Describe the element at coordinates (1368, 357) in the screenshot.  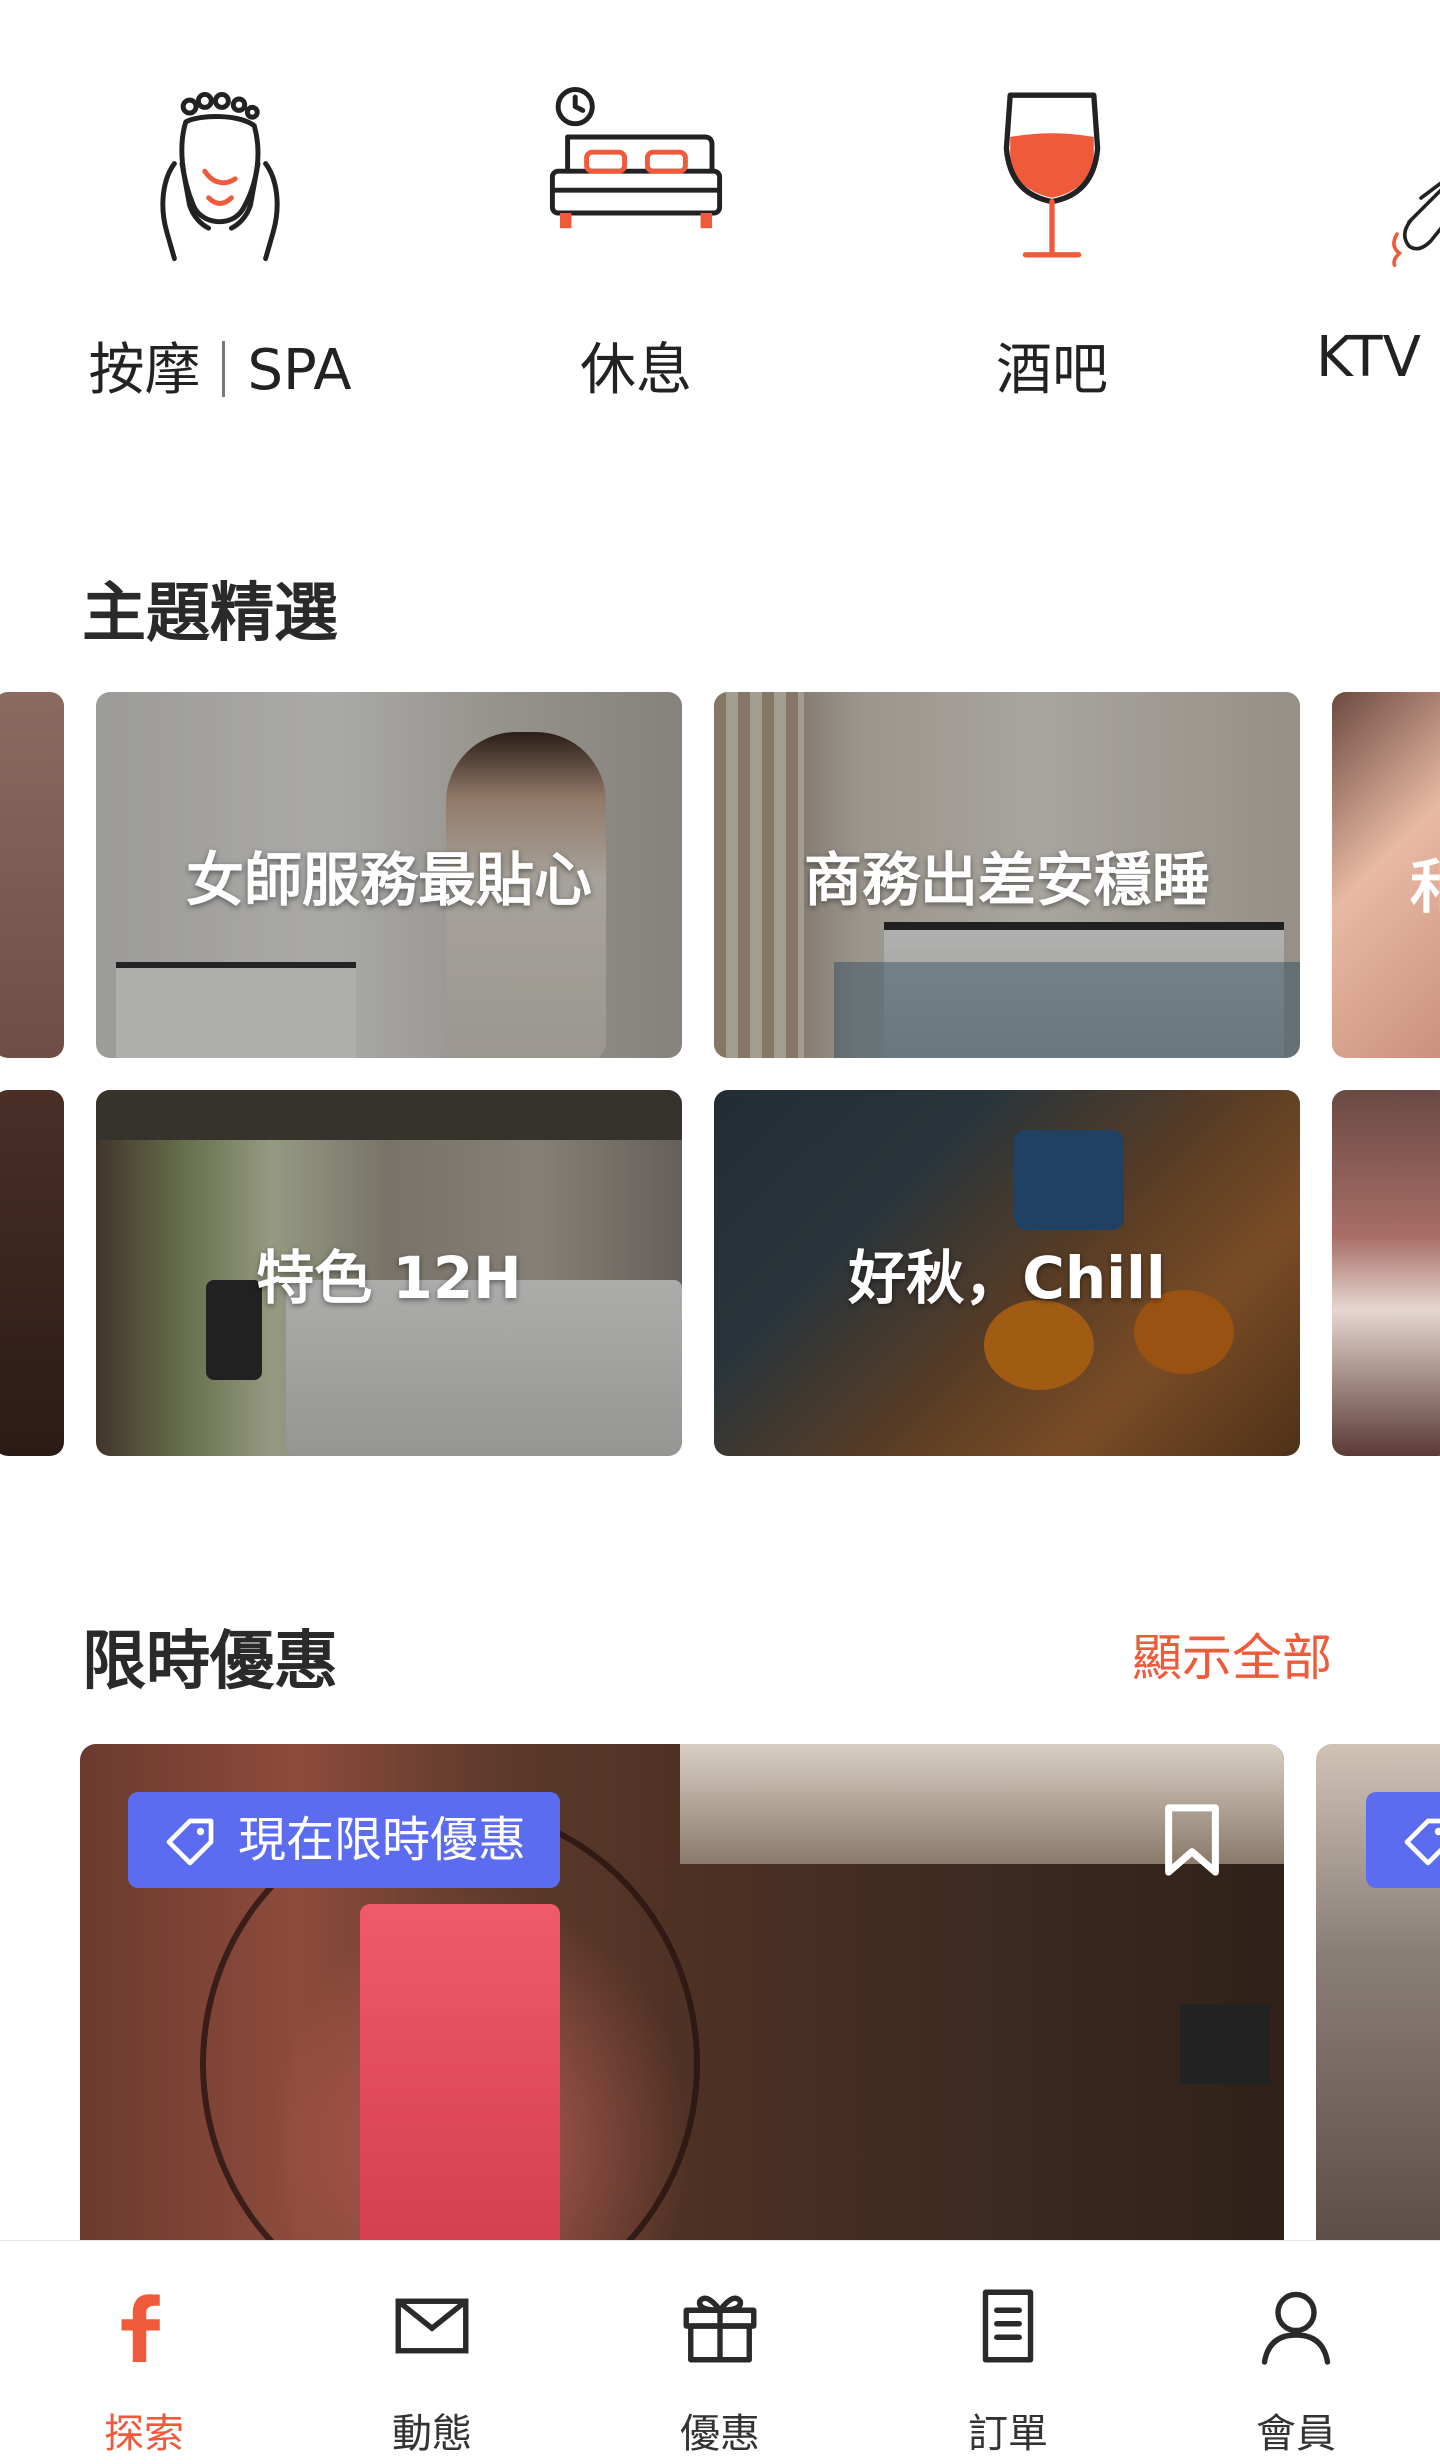
I see `category-label: KTV` at that location.